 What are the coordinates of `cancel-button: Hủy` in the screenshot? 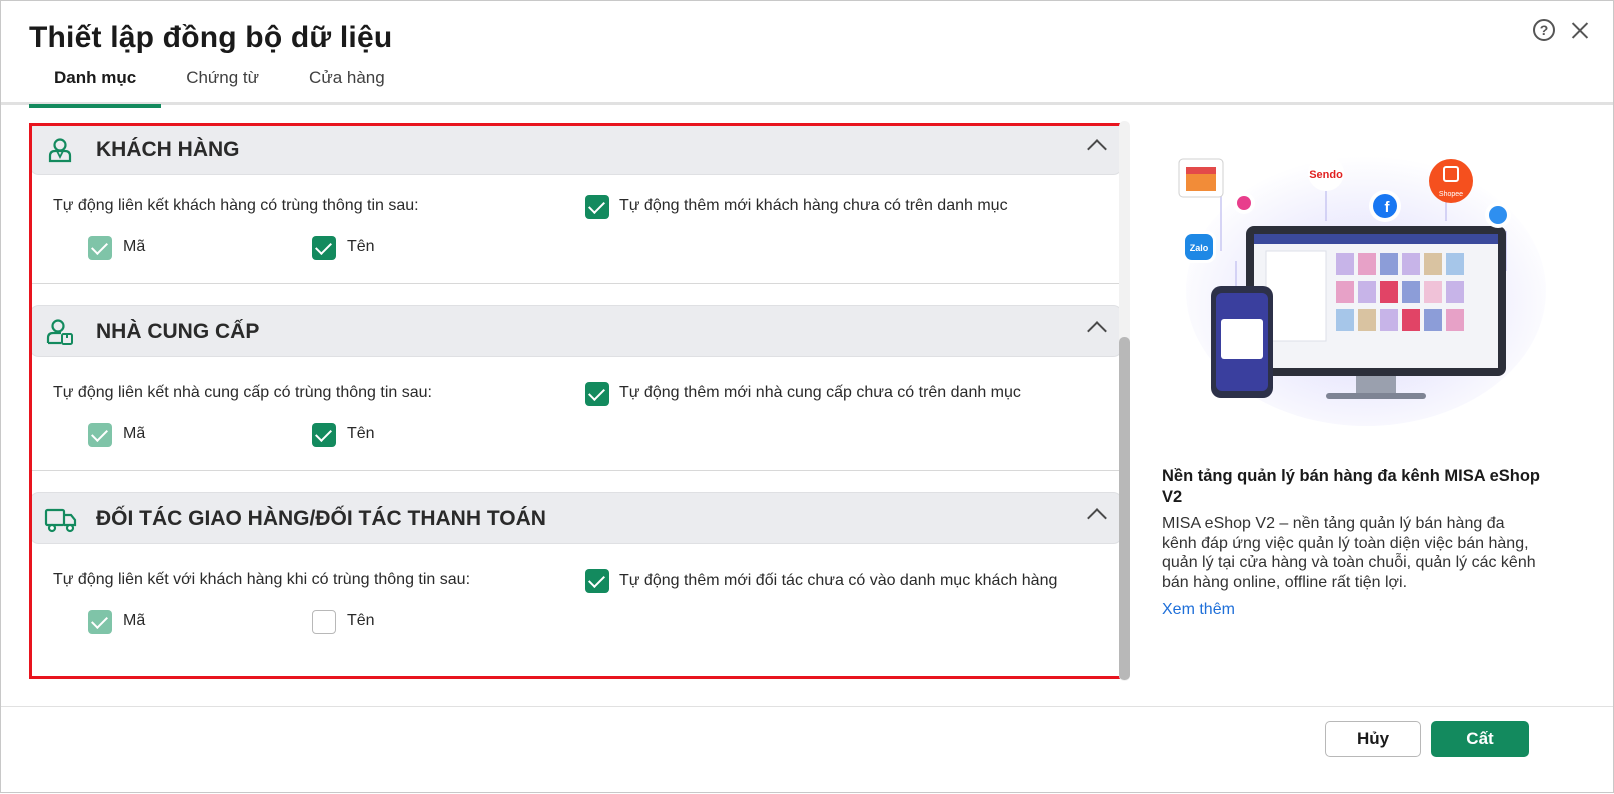 It's located at (1373, 739).